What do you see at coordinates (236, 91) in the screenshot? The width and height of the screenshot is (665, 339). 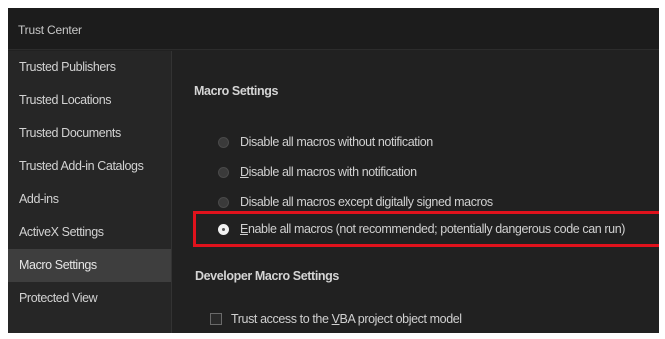 I see `macro-settings-heading: Macro Settings` at bounding box center [236, 91].